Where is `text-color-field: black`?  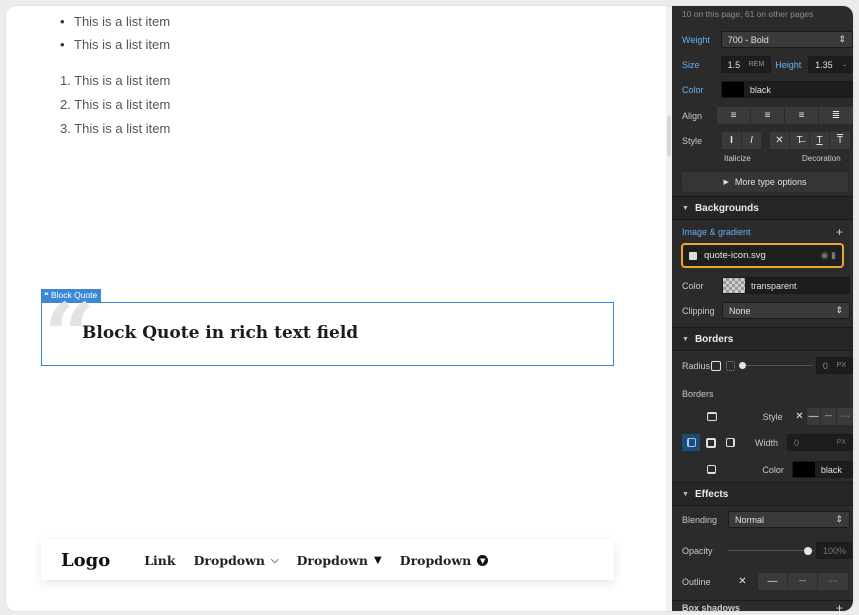
text-color-field: black is located at coordinates (786, 89).